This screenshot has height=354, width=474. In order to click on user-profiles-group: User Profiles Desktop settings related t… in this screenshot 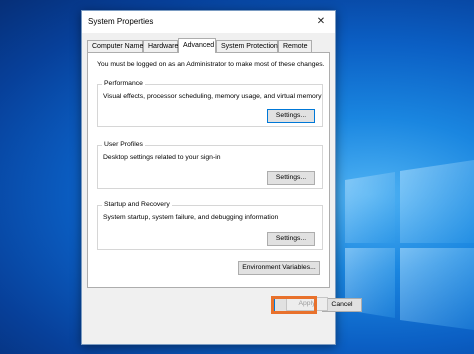, I will do `click(210, 165)`.